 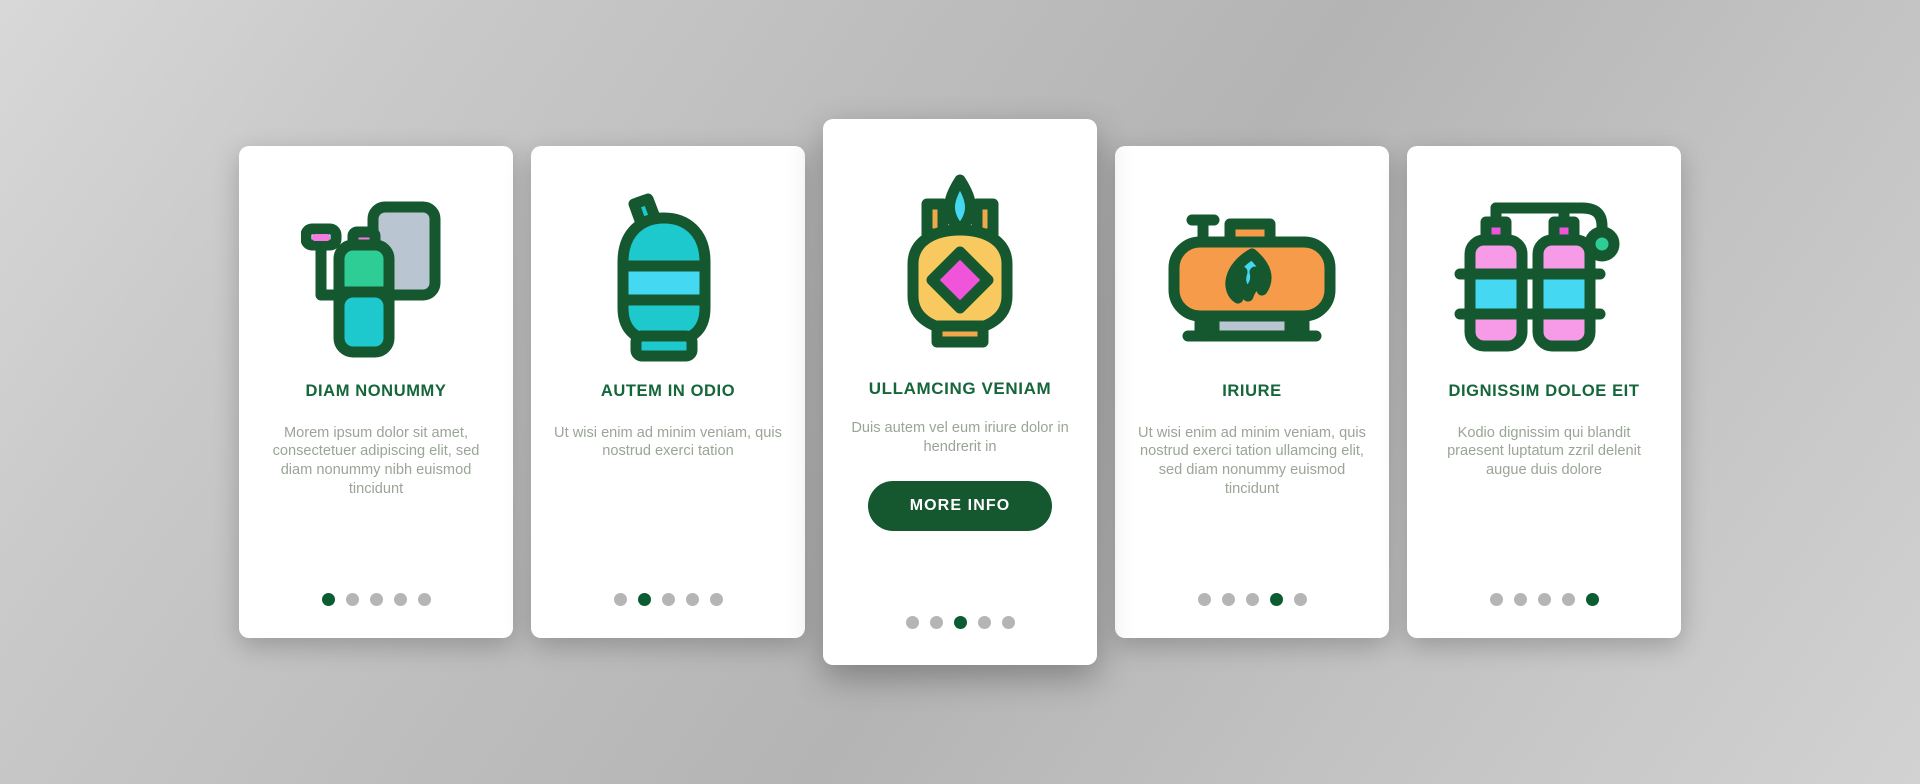 I want to click on gas-cylinder-with-regulator-icon, so click(x=376, y=277).